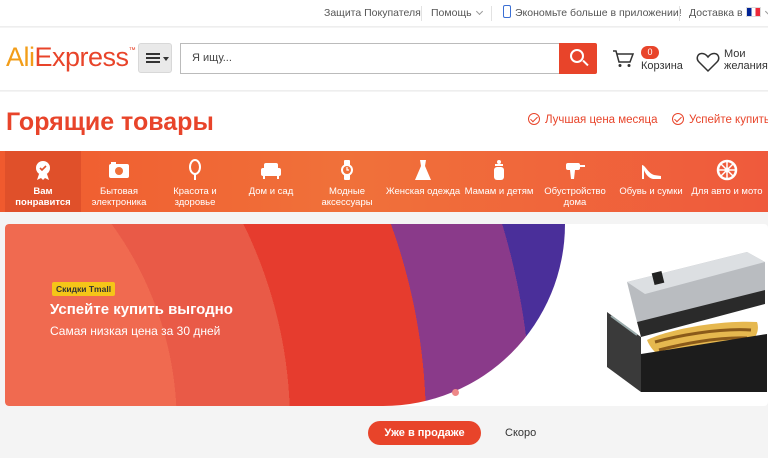 The width and height of the screenshot is (768, 458). I want to click on search-button, so click(578, 58).